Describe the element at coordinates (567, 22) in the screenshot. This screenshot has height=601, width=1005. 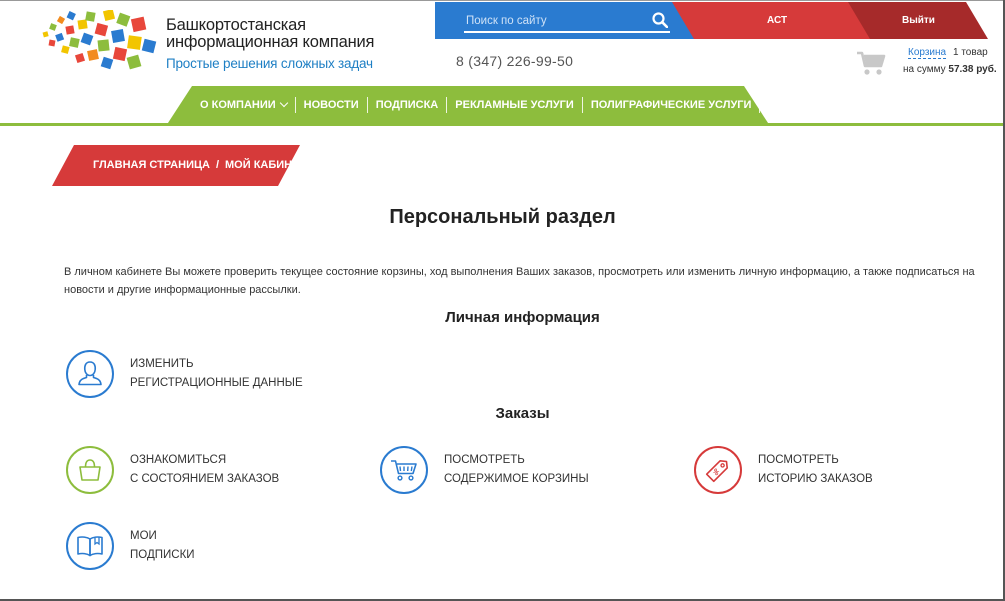
I see `search-input` at that location.